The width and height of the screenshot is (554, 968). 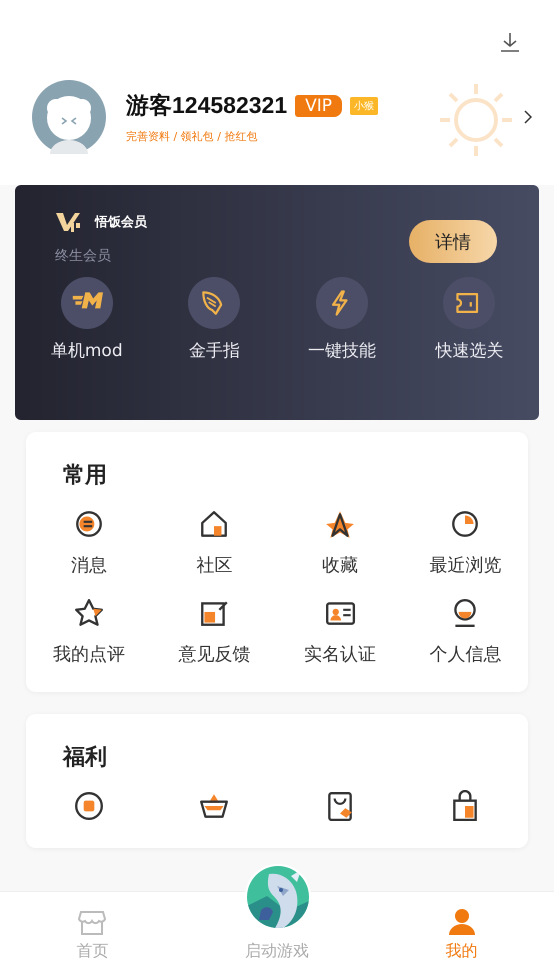 I want to click on shop-icon, so click(x=92, y=923).